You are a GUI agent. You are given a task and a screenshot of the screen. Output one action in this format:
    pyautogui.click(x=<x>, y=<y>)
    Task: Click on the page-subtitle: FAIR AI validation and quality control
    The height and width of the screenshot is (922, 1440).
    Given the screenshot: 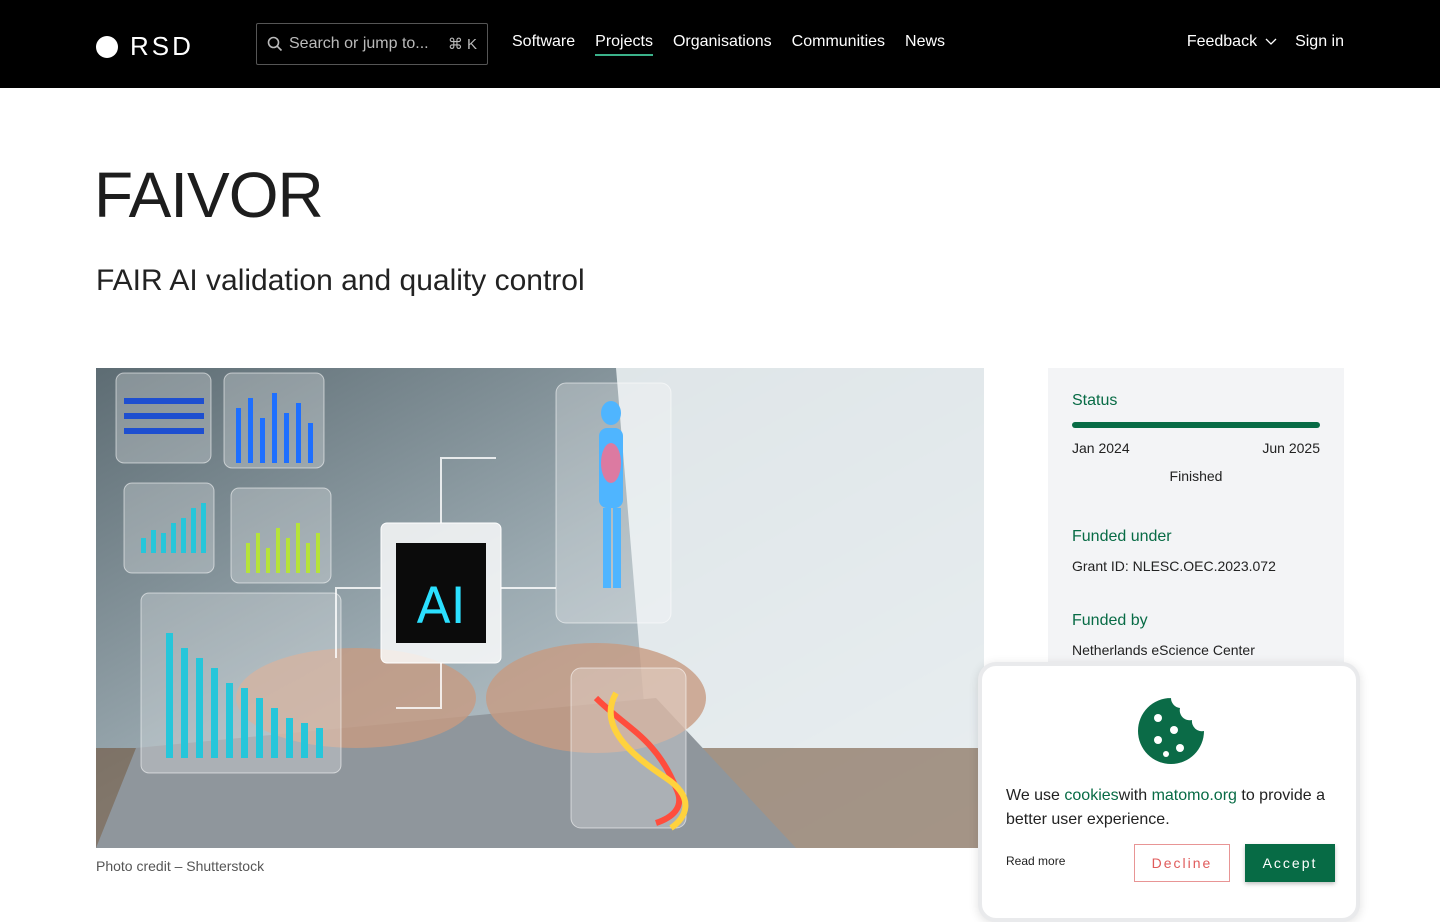 What is the action you would take?
    pyautogui.click(x=340, y=280)
    